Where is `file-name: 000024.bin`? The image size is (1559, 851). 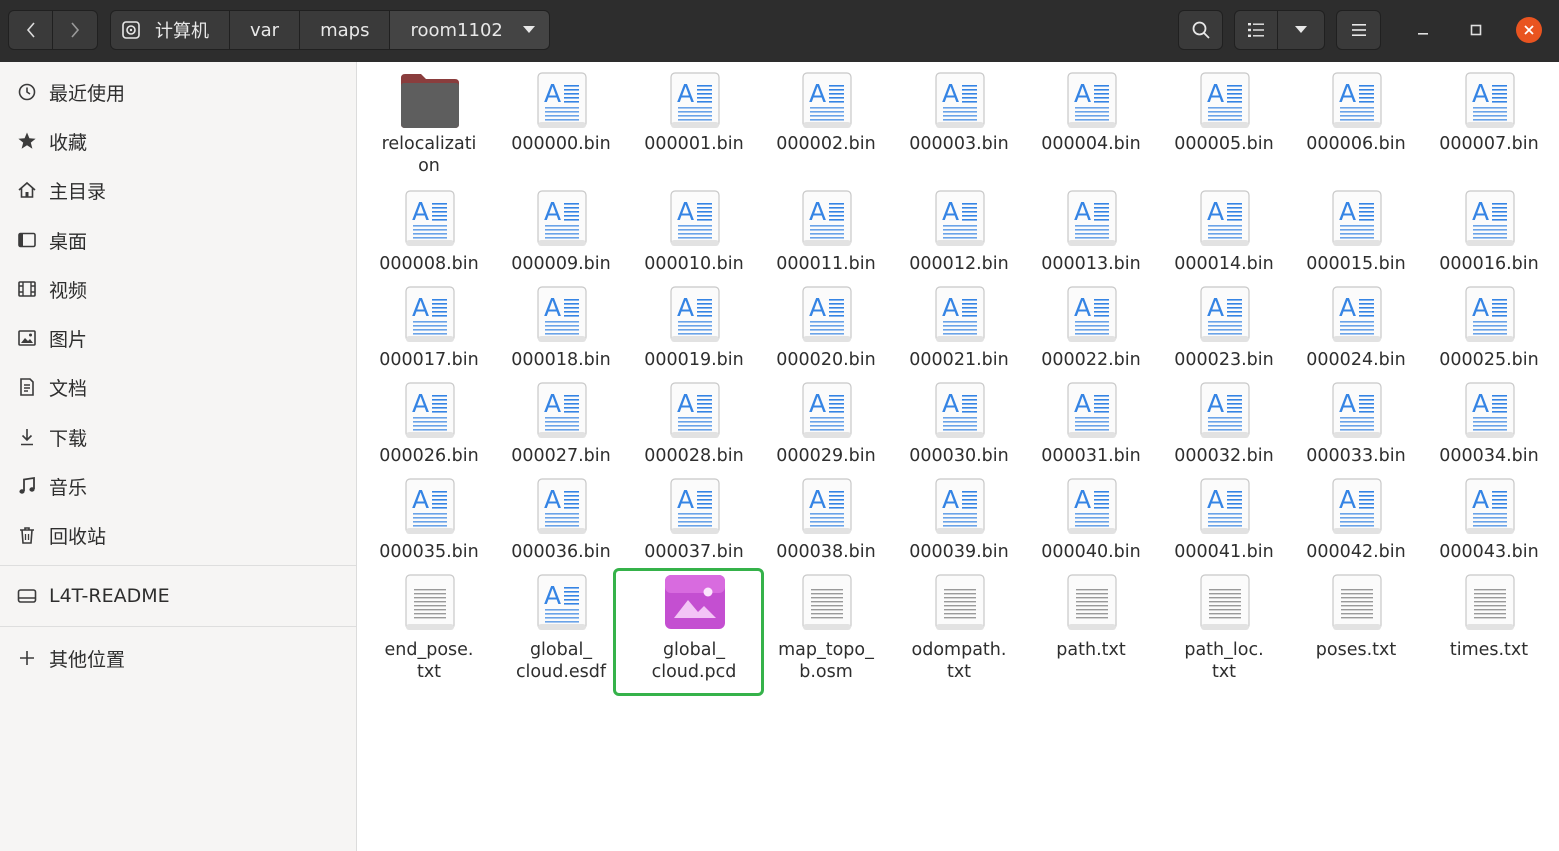
file-name: 000024.bin is located at coordinates (1356, 360).